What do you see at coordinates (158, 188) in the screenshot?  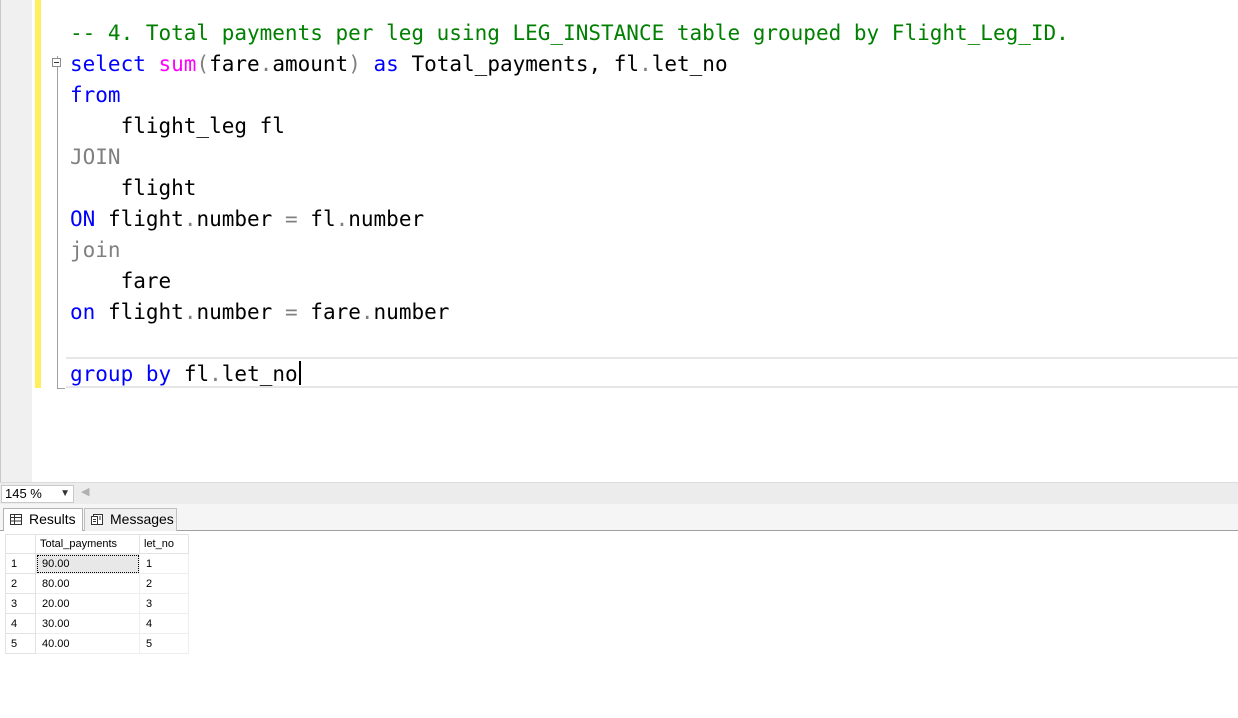 I see `table-flight: flight` at bounding box center [158, 188].